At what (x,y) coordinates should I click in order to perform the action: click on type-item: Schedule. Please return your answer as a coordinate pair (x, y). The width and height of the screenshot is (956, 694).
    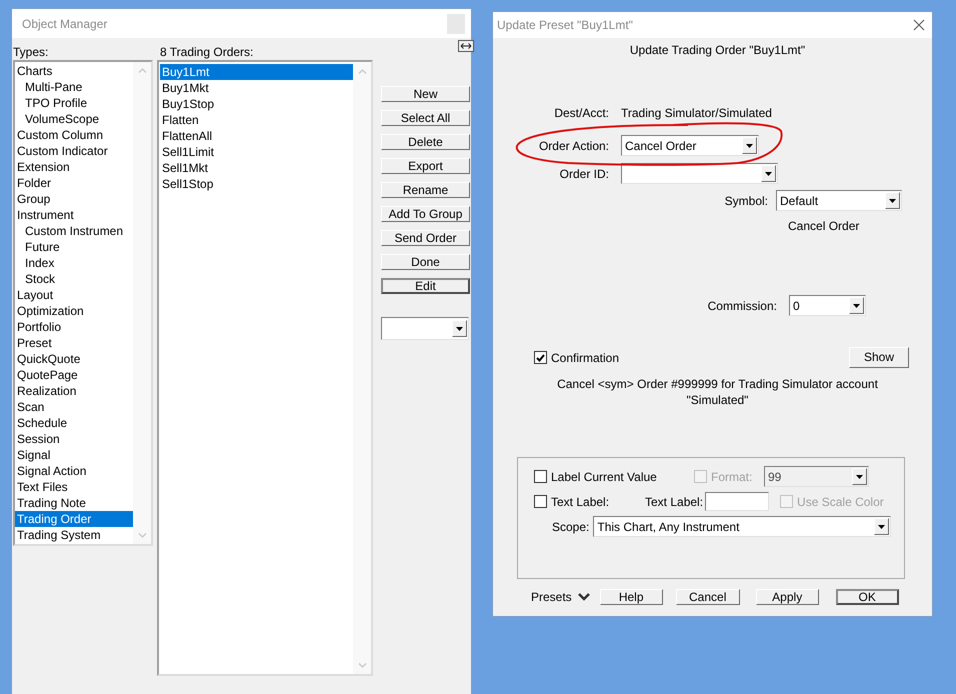
    Looking at the image, I should click on (74, 423).